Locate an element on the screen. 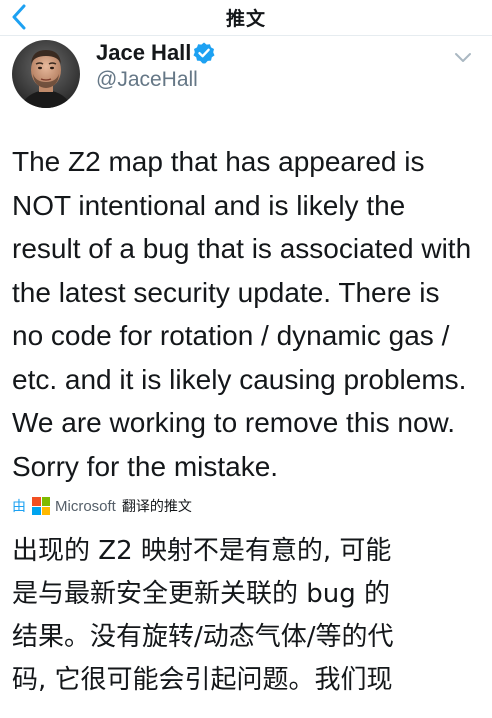 The width and height of the screenshot is (492, 718). chevron-down-icon is located at coordinates (463, 57).